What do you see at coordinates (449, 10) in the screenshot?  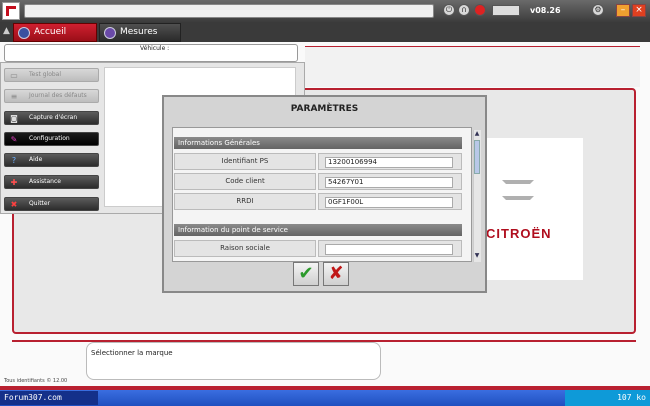 I see `power-icon: ⏻` at bounding box center [449, 10].